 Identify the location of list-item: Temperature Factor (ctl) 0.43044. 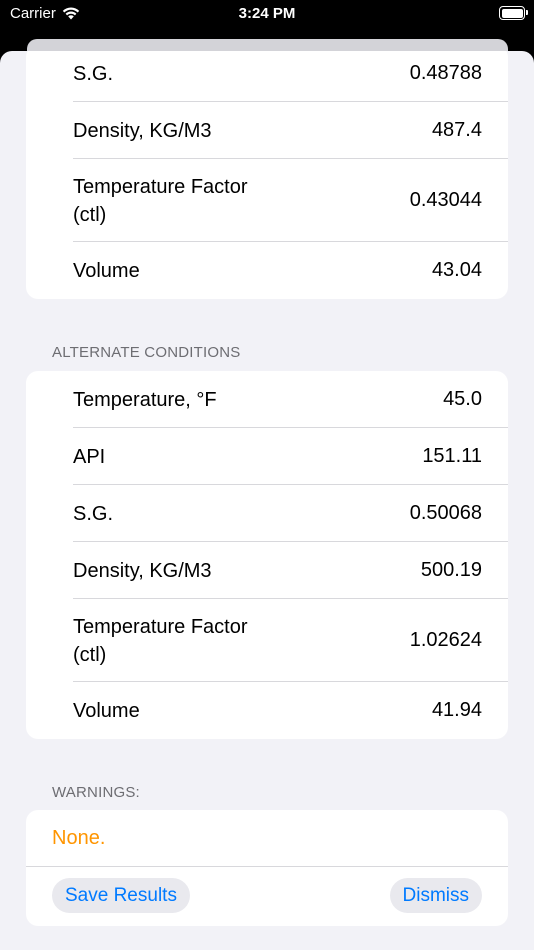
(267, 200).